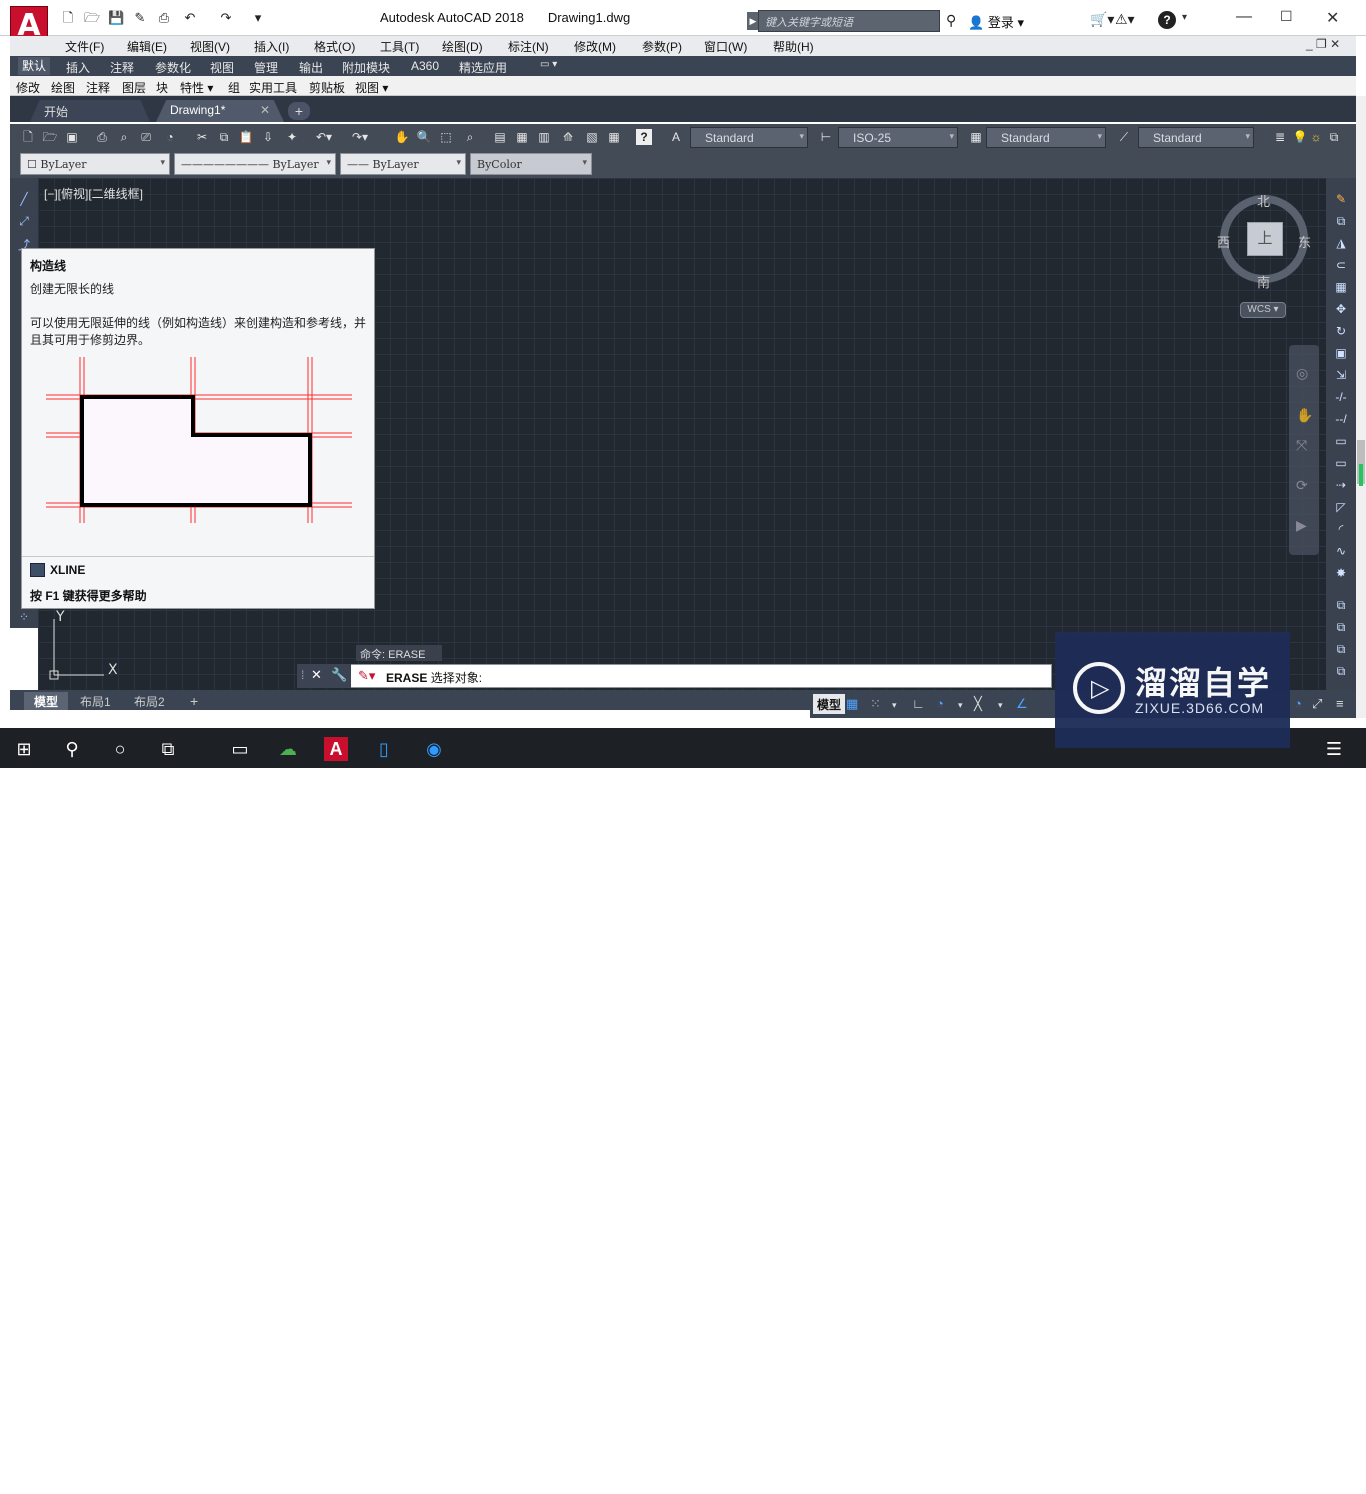 Image resolution: width=1366 pixels, height=1494 pixels. What do you see at coordinates (1341, 288) in the screenshot?
I see `array-icon: ▦` at bounding box center [1341, 288].